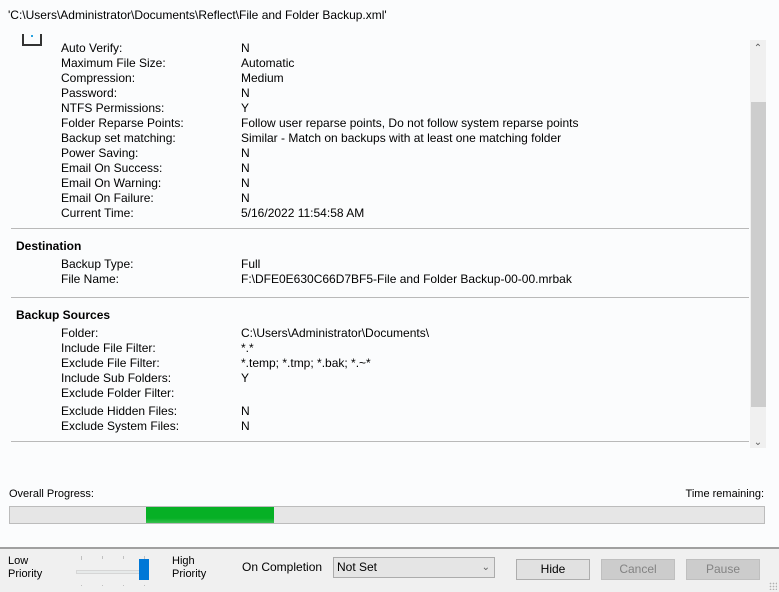 Image resolution: width=779 pixels, height=592 pixels. Describe the element at coordinates (189, 574) in the screenshot. I see `high-priority-line2: Priority` at that location.